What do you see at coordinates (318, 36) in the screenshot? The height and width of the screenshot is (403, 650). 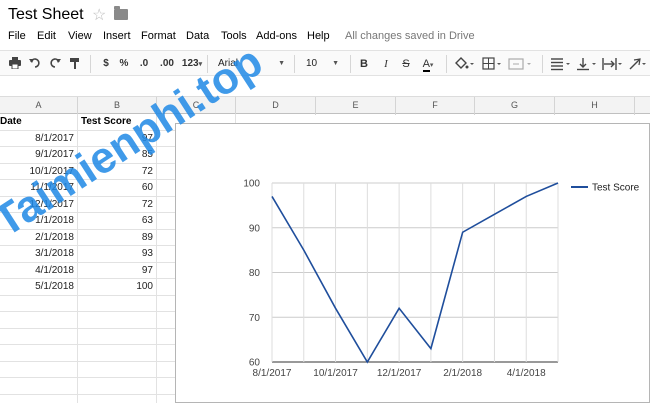 I see `menu-help: Help` at bounding box center [318, 36].